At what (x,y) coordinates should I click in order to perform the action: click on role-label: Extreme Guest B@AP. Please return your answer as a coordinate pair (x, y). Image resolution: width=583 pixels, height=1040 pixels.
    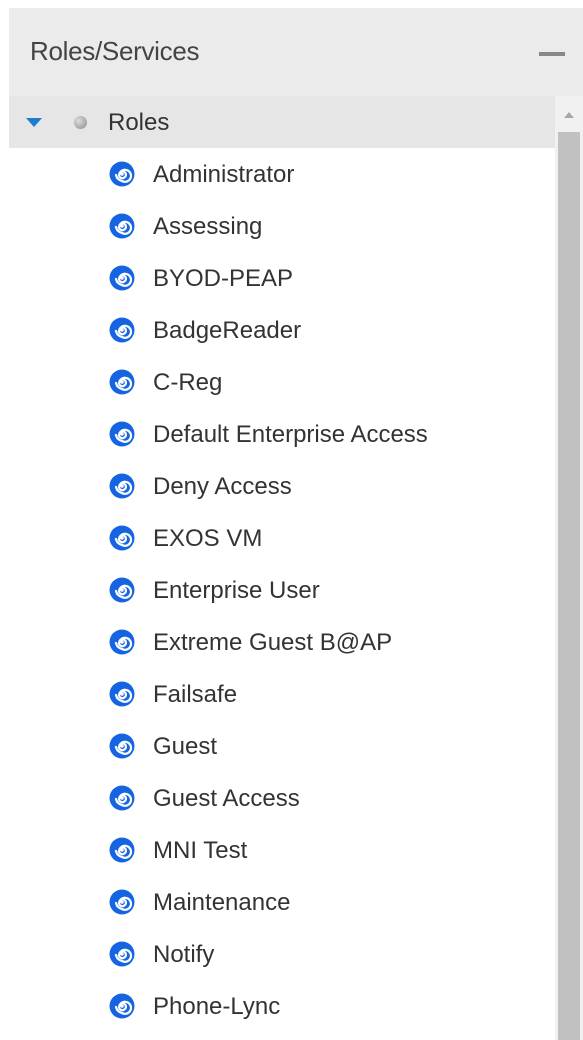
    Looking at the image, I should click on (273, 642).